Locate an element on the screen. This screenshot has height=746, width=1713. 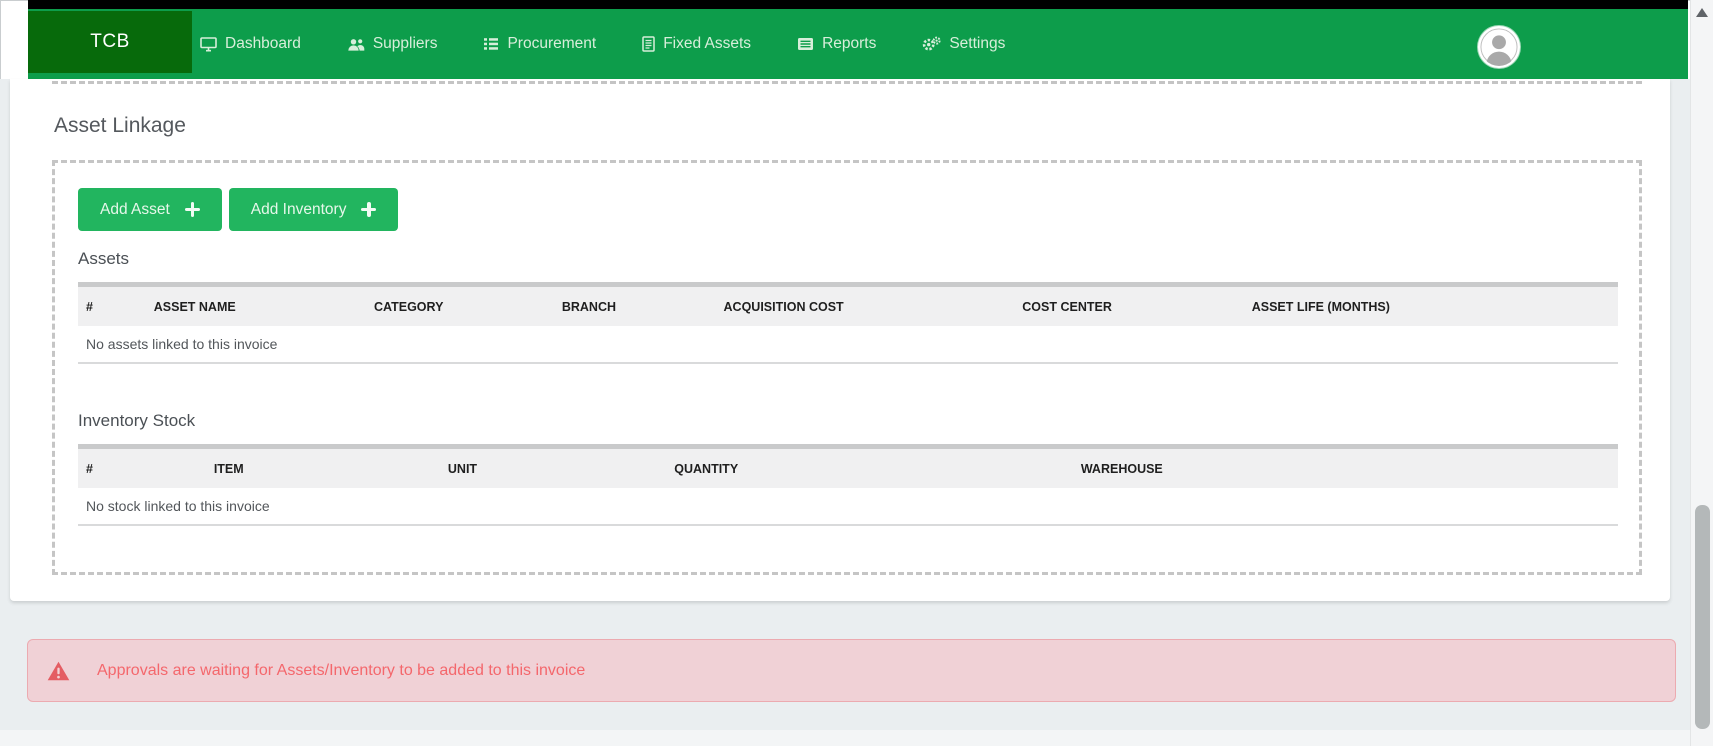
top-black-strip is located at coordinates (858, 4).